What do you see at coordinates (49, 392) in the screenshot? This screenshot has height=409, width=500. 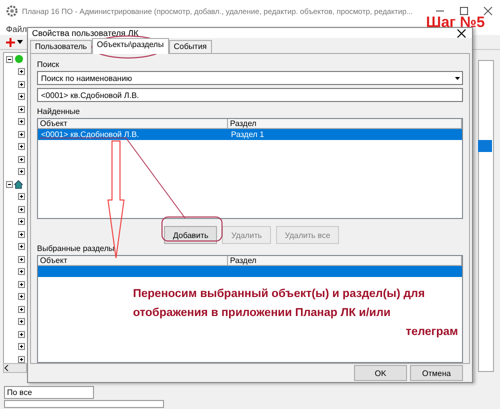 I see `filter-field: По все` at bounding box center [49, 392].